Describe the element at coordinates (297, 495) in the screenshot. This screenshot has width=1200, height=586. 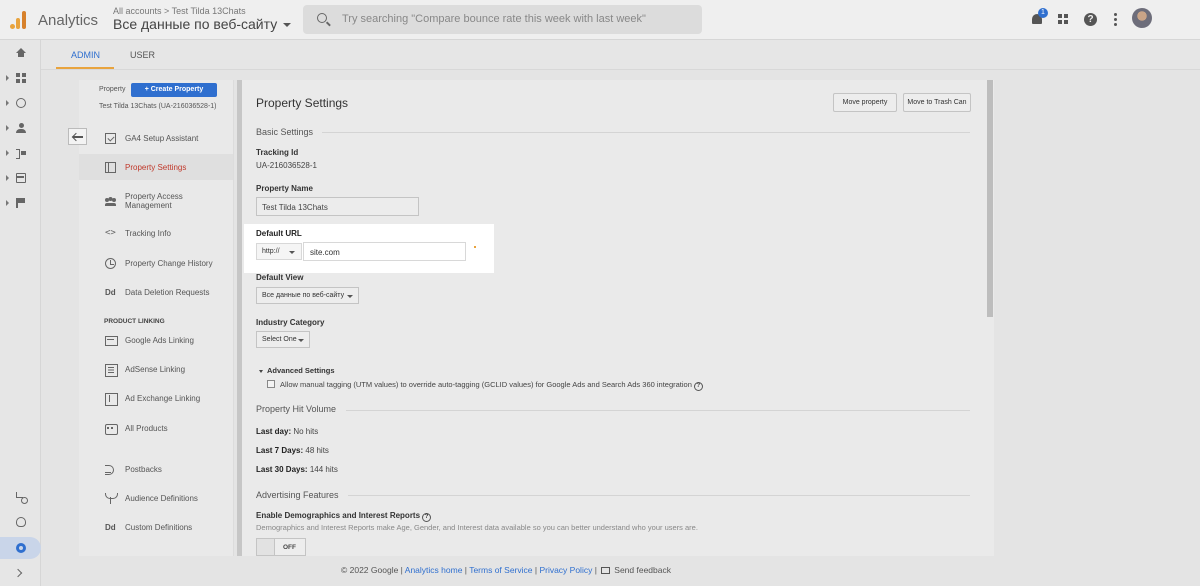
I see `section-advertising-features: Advertising Features` at that location.